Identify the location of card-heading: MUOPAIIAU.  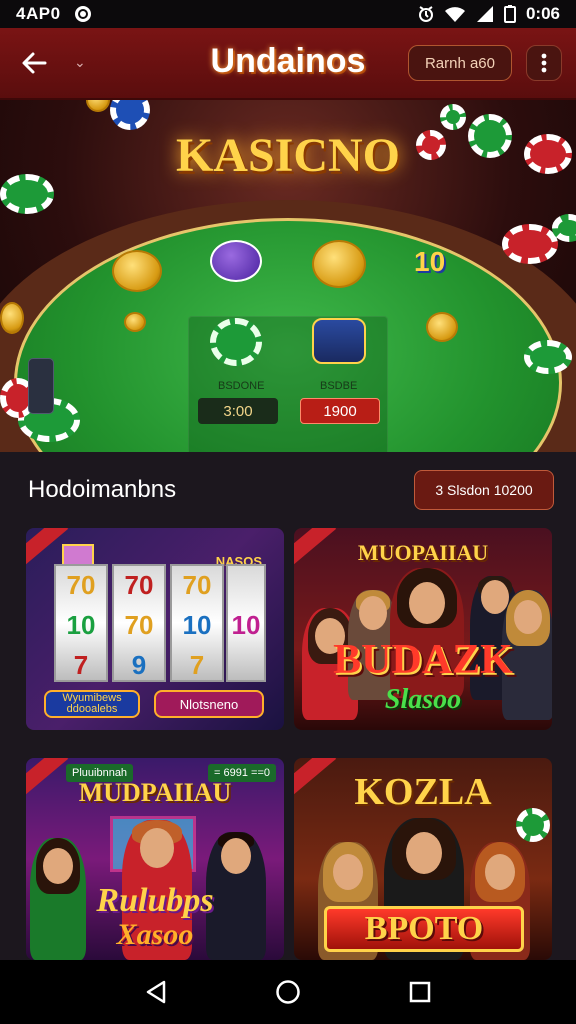
(423, 552).